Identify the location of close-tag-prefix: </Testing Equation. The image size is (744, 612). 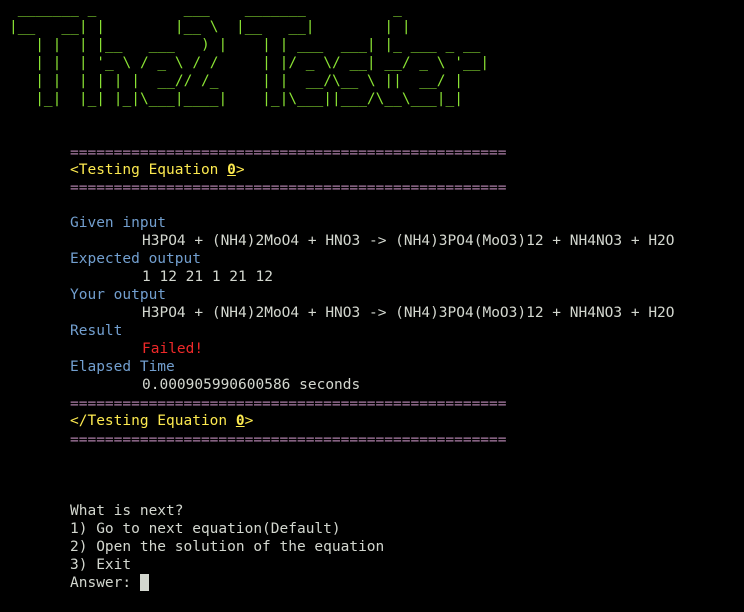
(153, 421).